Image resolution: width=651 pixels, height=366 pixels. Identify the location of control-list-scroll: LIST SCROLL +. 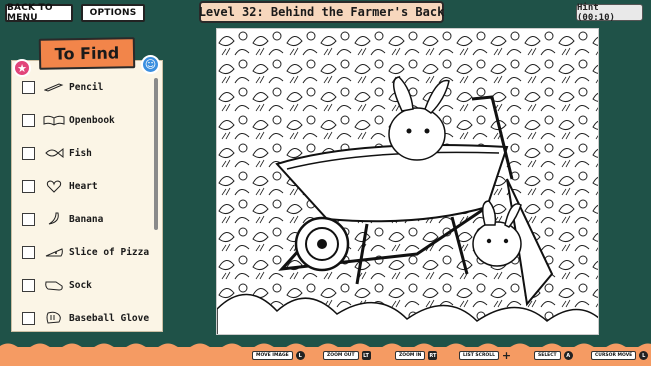
(485, 355).